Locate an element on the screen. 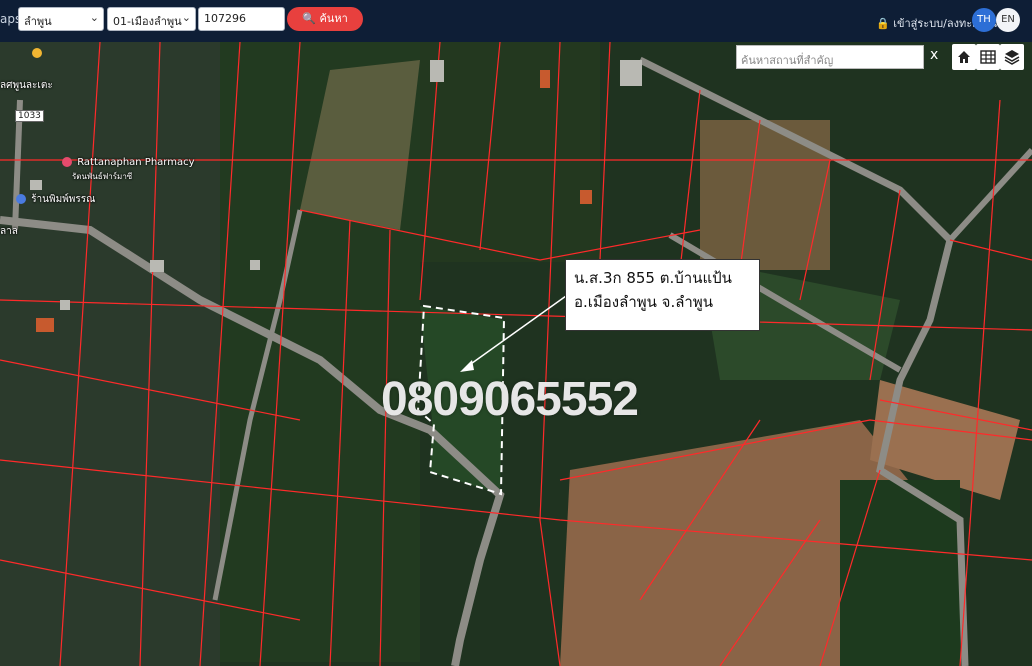 This screenshot has height=666, width=1032. lang-th-button: TH is located at coordinates (984, 20).